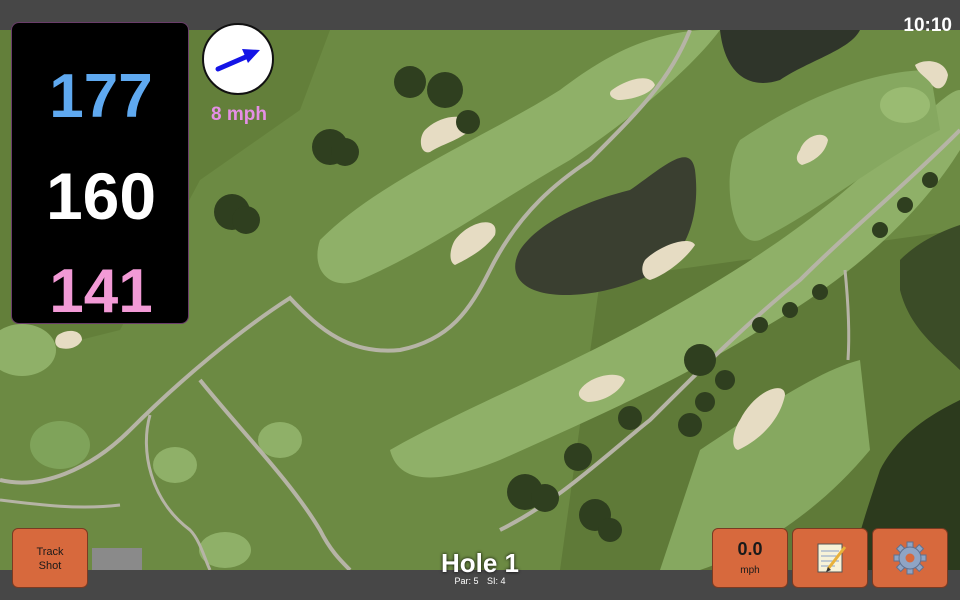  I want to click on hole-stroke-index: SI: 4, so click(496, 581).